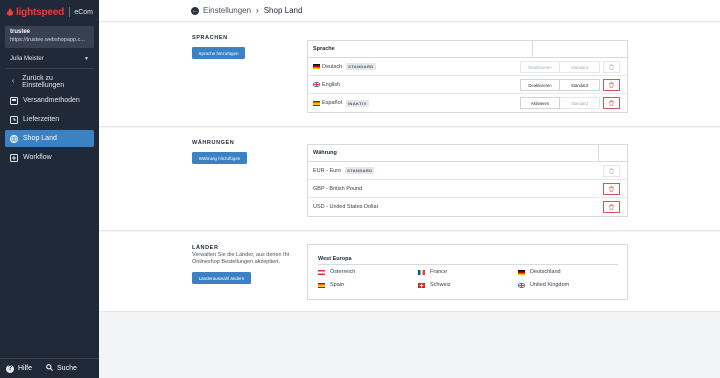  Describe the element at coordinates (205, 248) in the screenshot. I see `countries-title: LÄNDER` at that location.